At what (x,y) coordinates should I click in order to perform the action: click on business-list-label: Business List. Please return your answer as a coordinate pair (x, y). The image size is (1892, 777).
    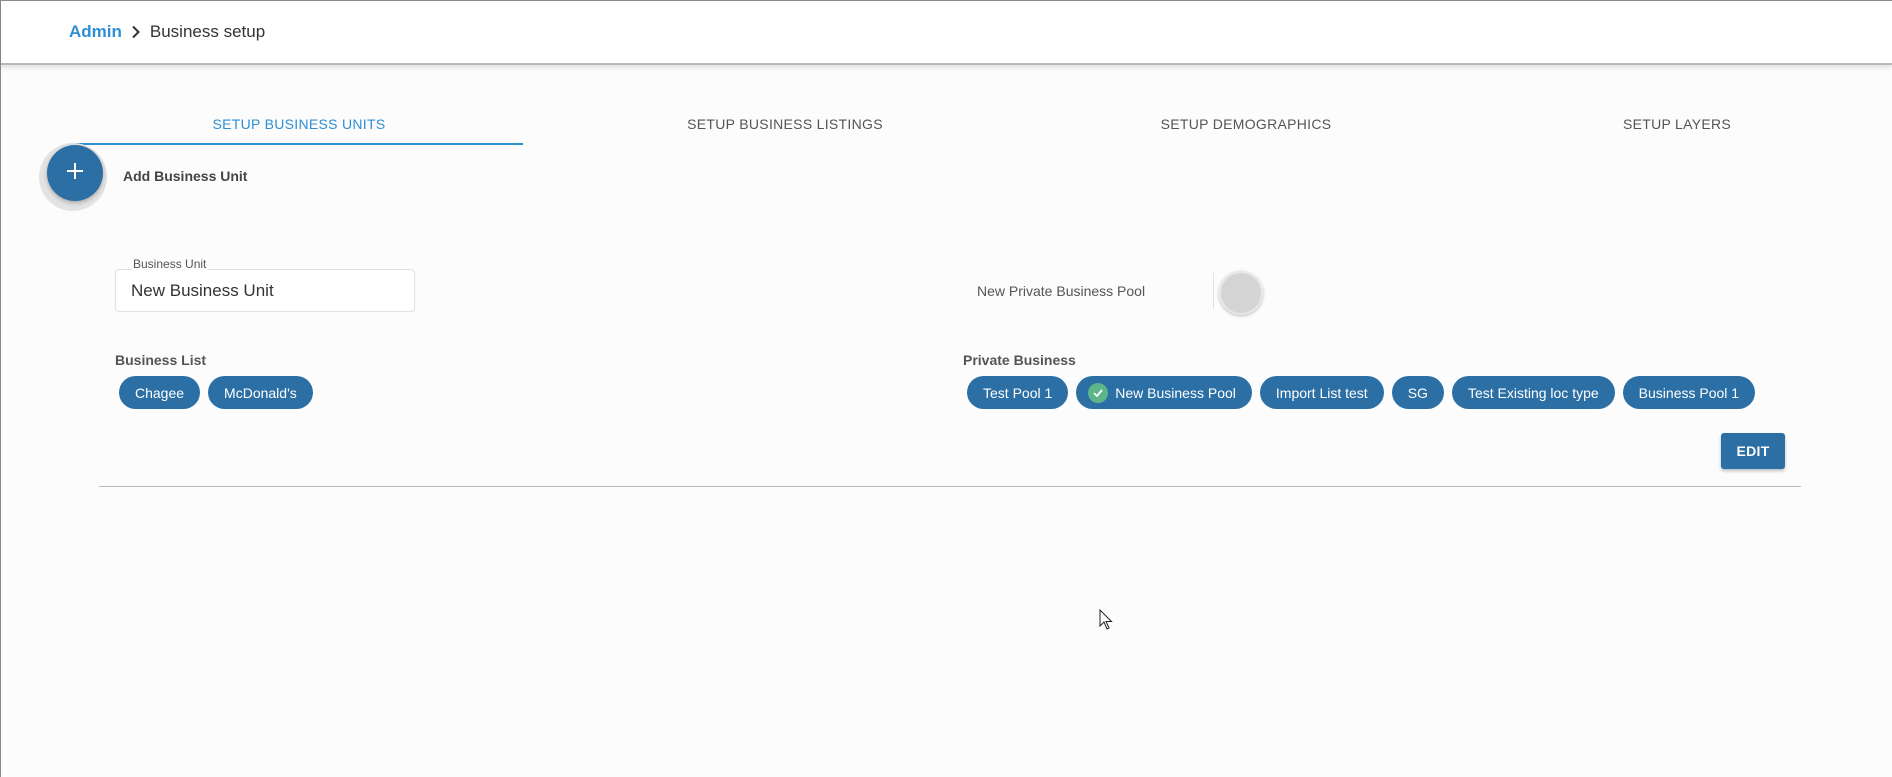
    Looking at the image, I should click on (161, 360).